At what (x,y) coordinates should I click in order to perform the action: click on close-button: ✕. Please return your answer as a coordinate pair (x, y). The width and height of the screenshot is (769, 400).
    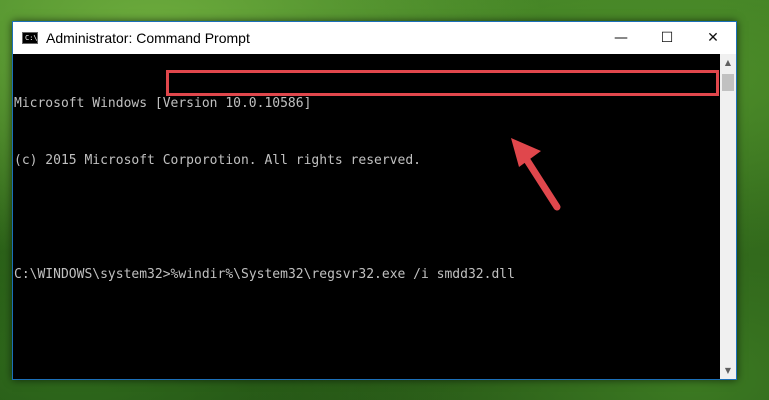
    Looking at the image, I should click on (713, 38).